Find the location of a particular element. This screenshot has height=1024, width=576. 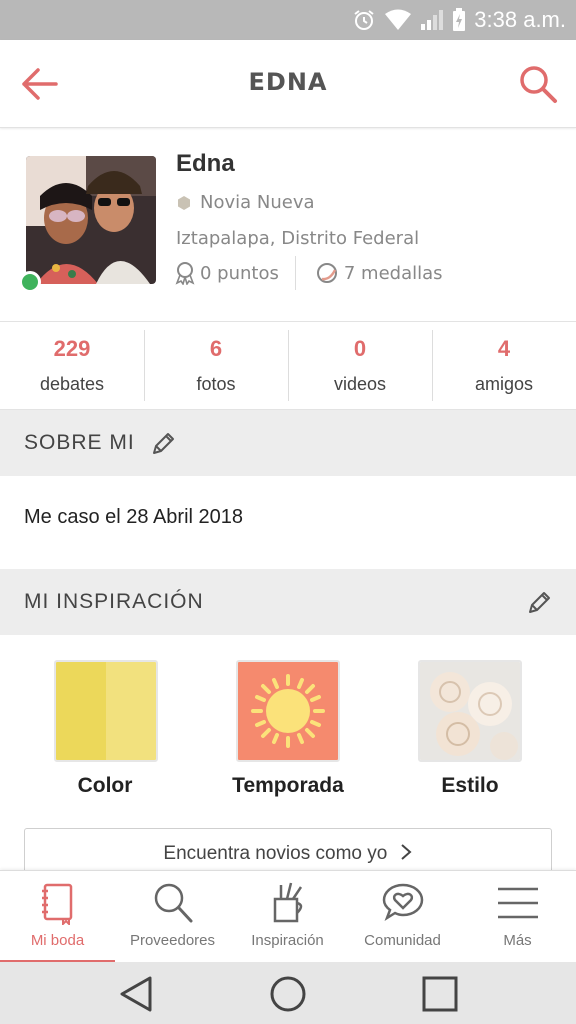

hexagon-icon is located at coordinates (184, 202).